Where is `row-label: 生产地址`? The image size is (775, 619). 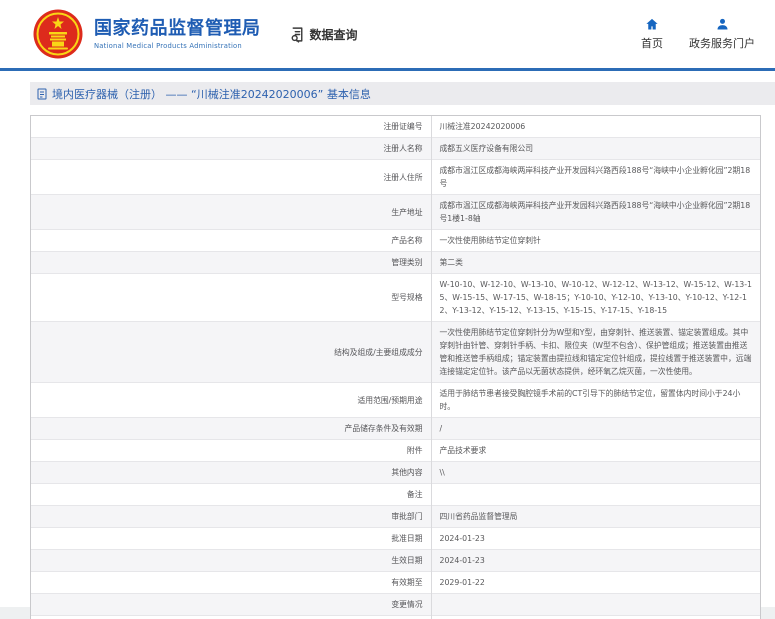
row-label: 生产地址 is located at coordinates (231, 212).